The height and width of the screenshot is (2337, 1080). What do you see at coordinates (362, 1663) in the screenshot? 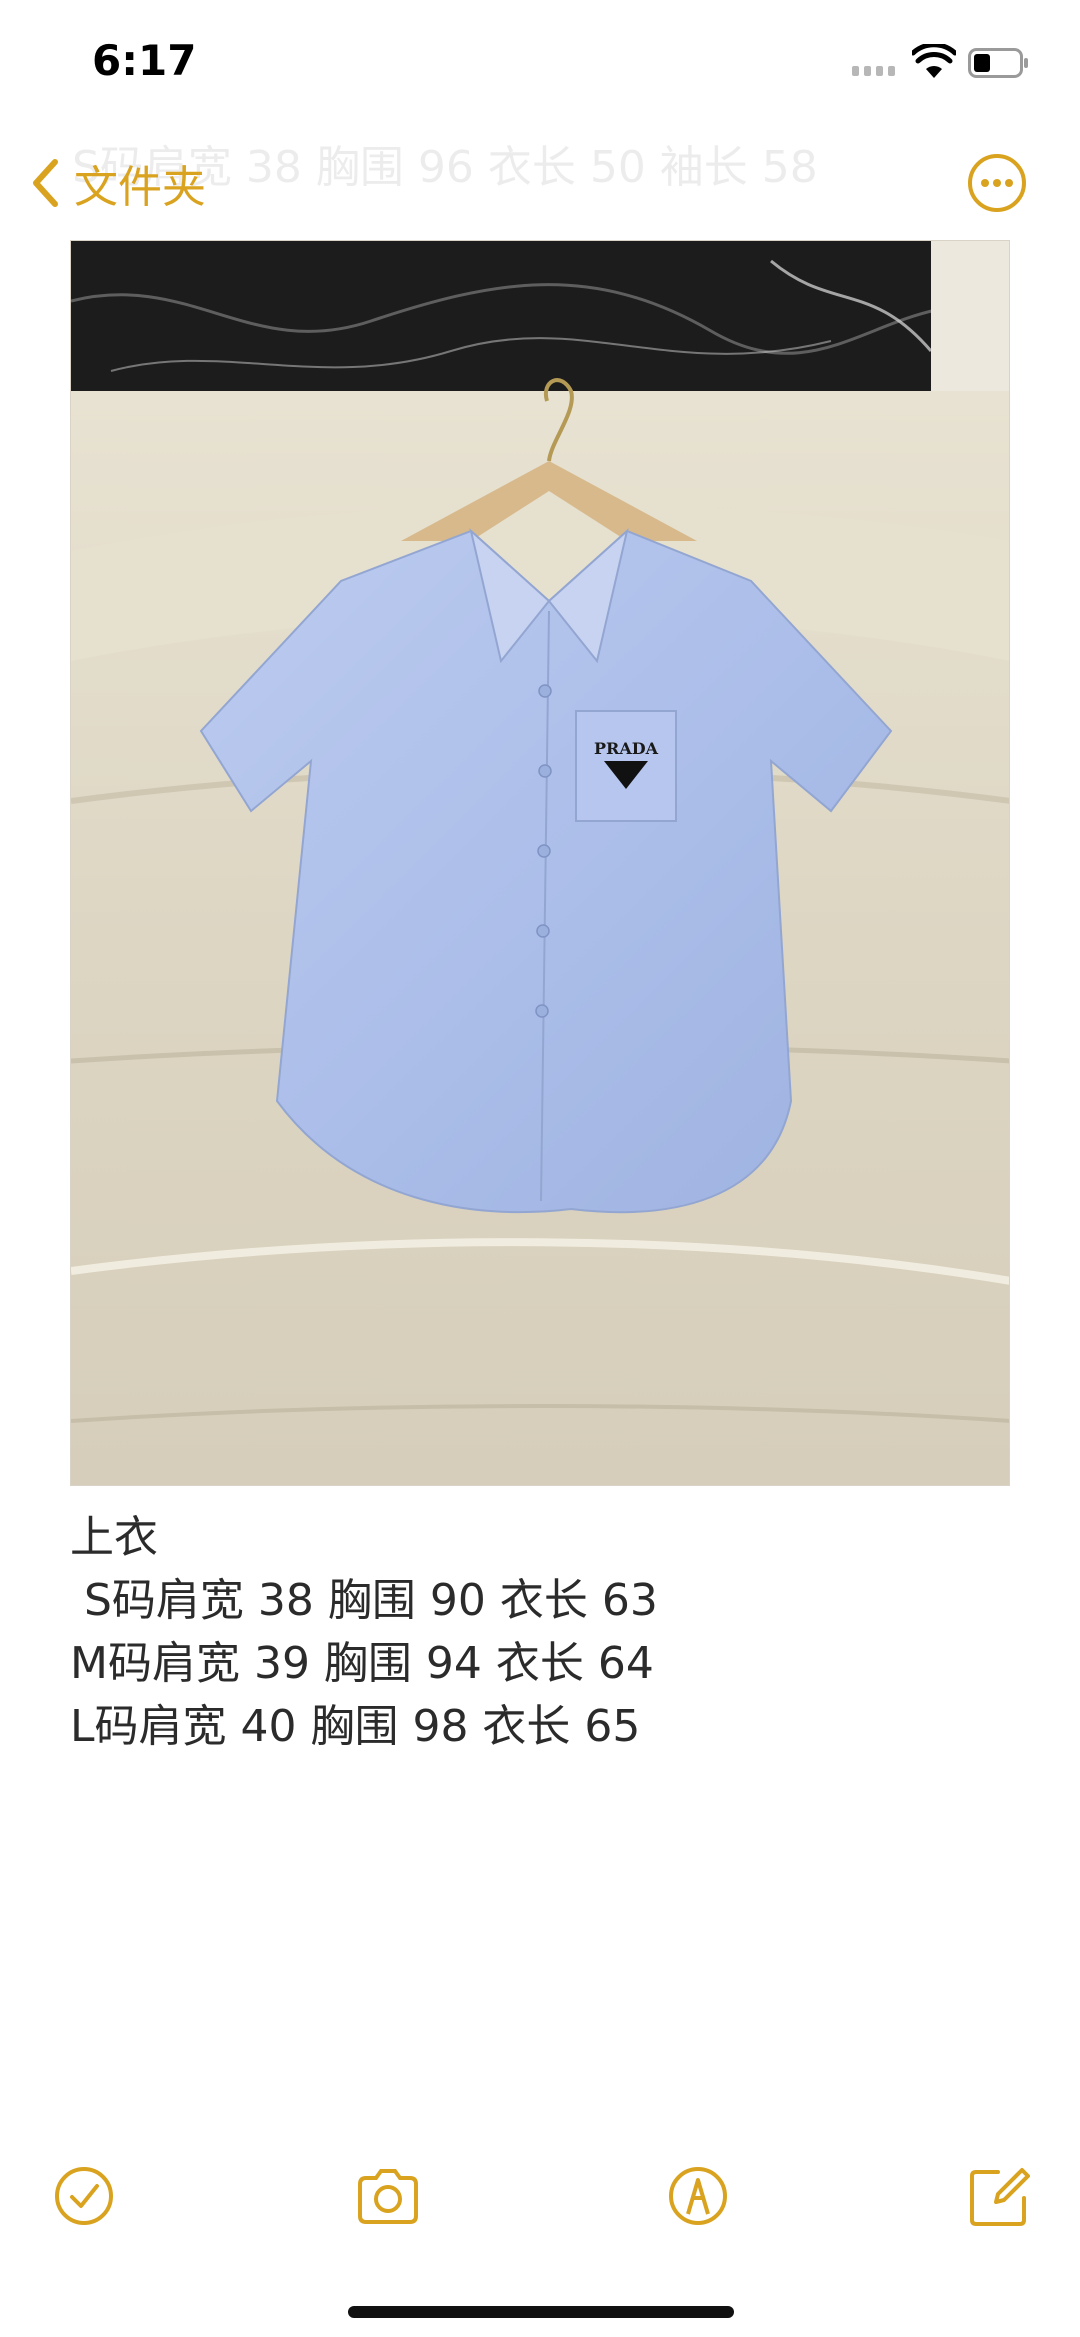
I see `note-line: M码肩宽 39 胸围 94 衣长 64` at bounding box center [362, 1663].